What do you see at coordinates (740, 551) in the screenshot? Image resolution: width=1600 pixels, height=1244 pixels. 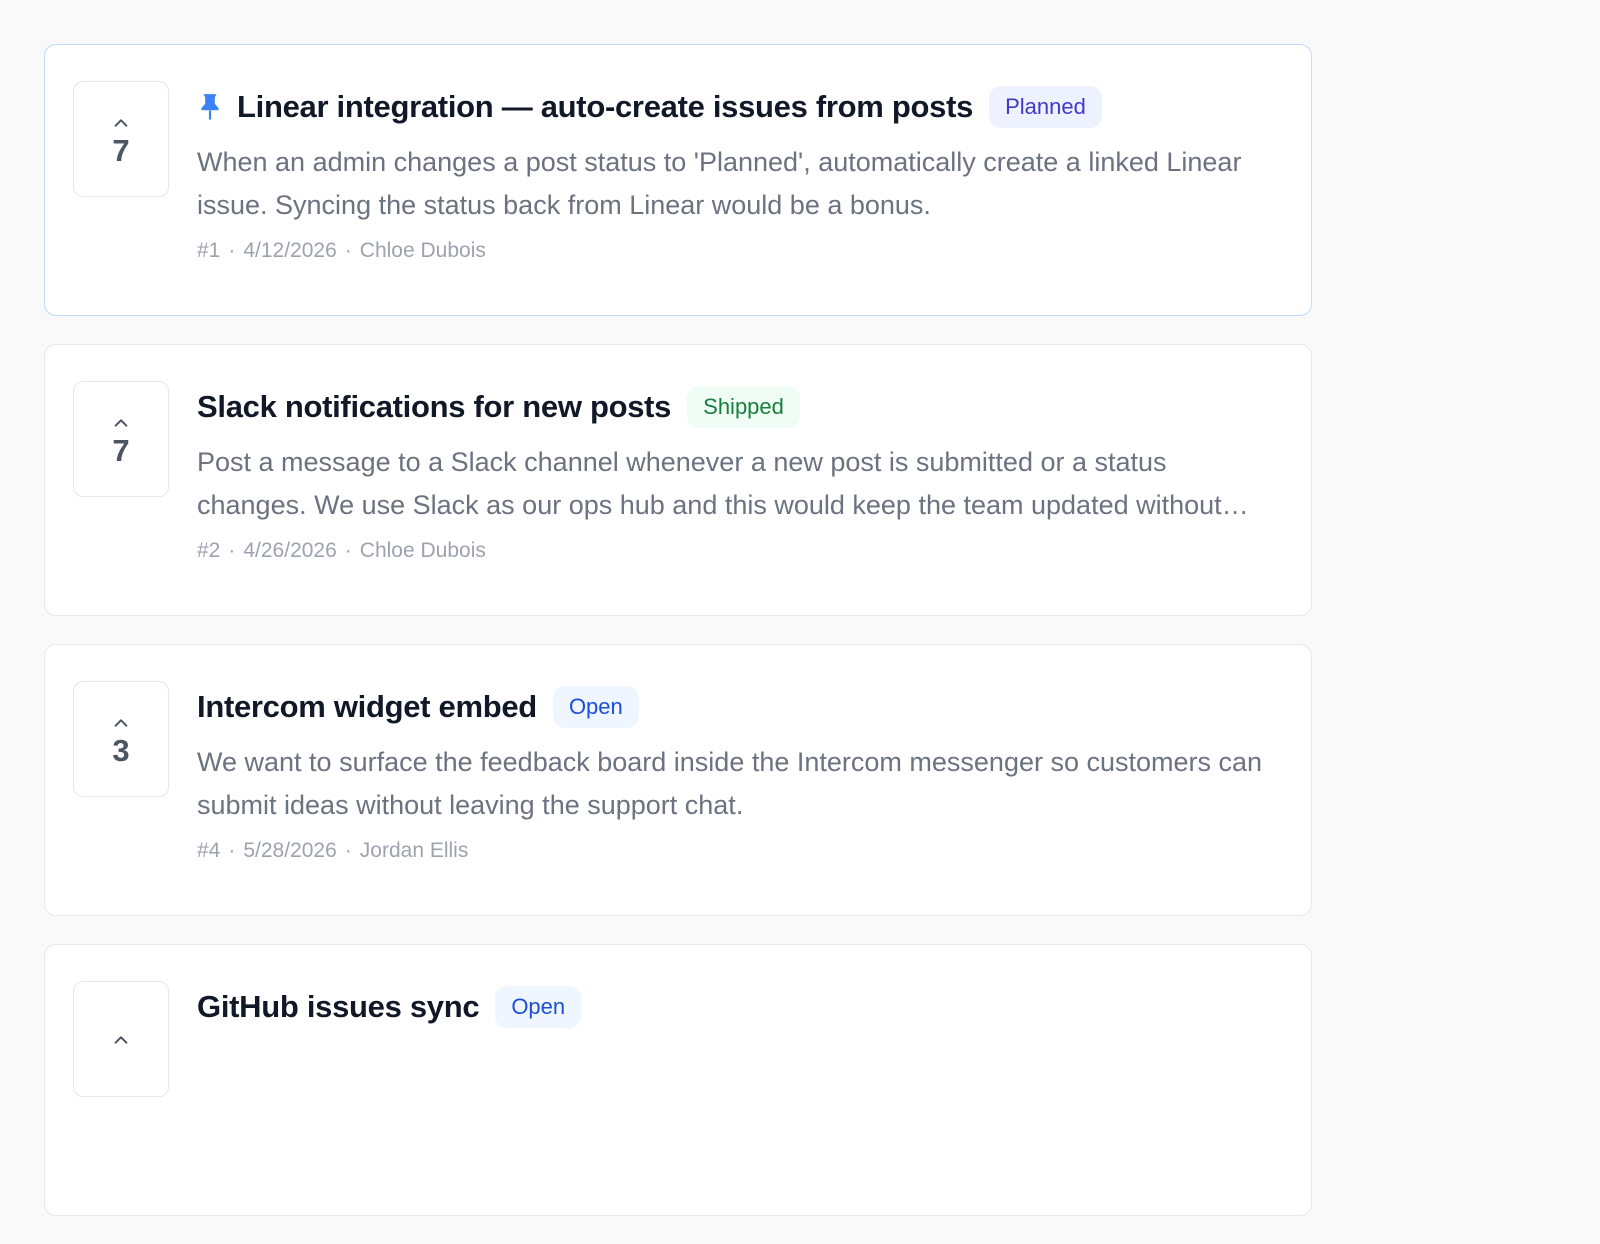 I see `post-meta: #2 · 4/26/2026 · Chloe Dubois` at bounding box center [740, 551].